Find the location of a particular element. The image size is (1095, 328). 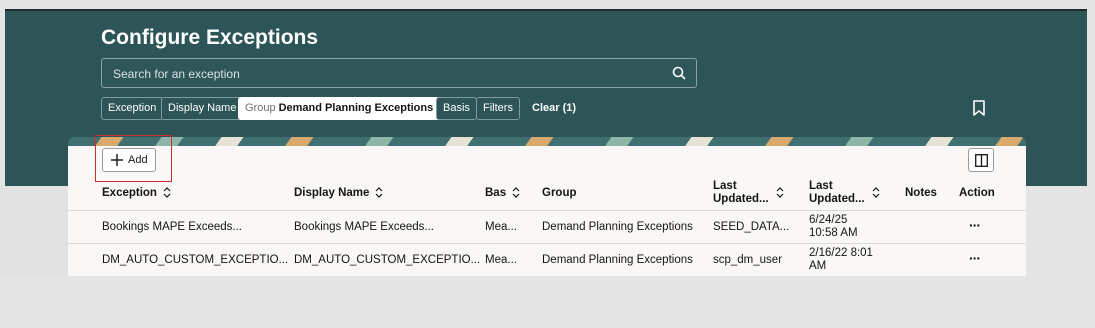

cell-updated-on: 6/24/25 10:58 AM is located at coordinates (833, 226).